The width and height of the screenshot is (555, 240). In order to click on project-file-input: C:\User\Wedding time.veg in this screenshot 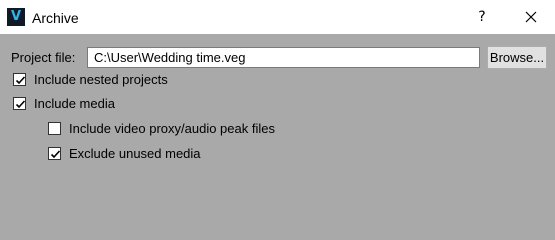, I will do `click(283, 57)`.